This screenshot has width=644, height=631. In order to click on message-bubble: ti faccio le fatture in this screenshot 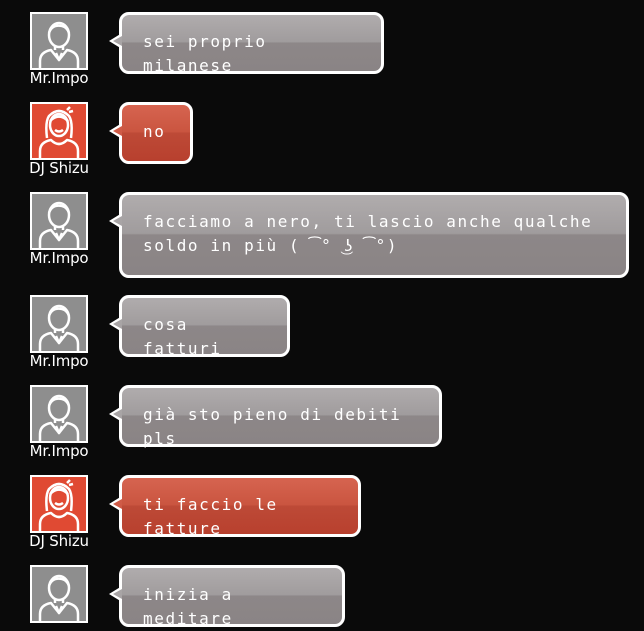, I will do `click(235, 506)`.